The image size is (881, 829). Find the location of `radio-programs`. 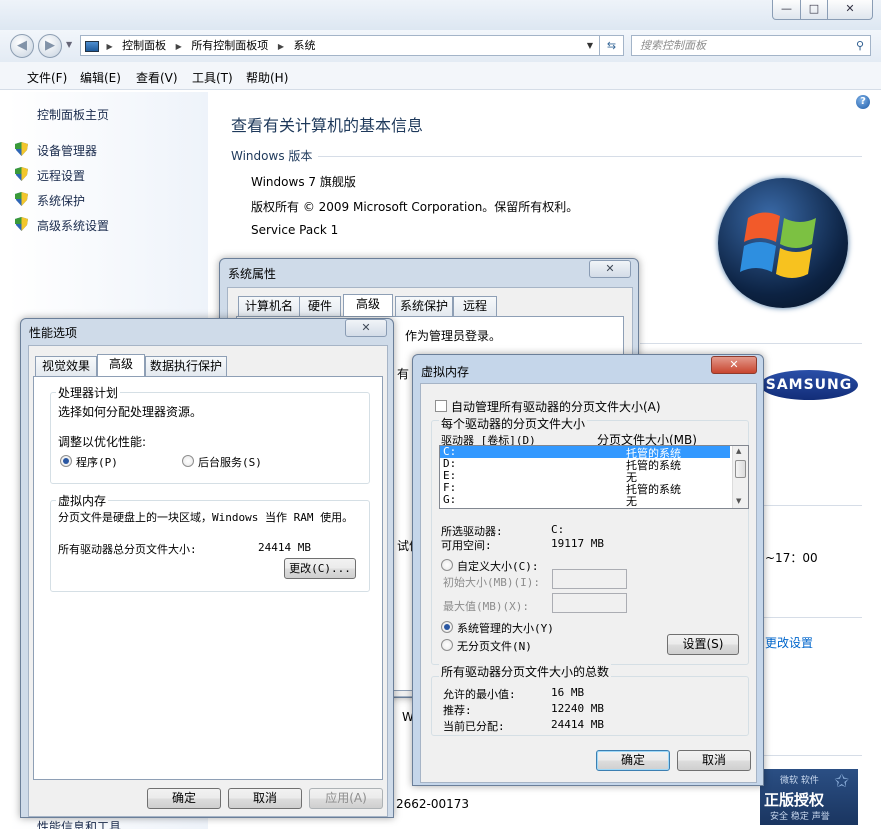

radio-programs is located at coordinates (66, 461).